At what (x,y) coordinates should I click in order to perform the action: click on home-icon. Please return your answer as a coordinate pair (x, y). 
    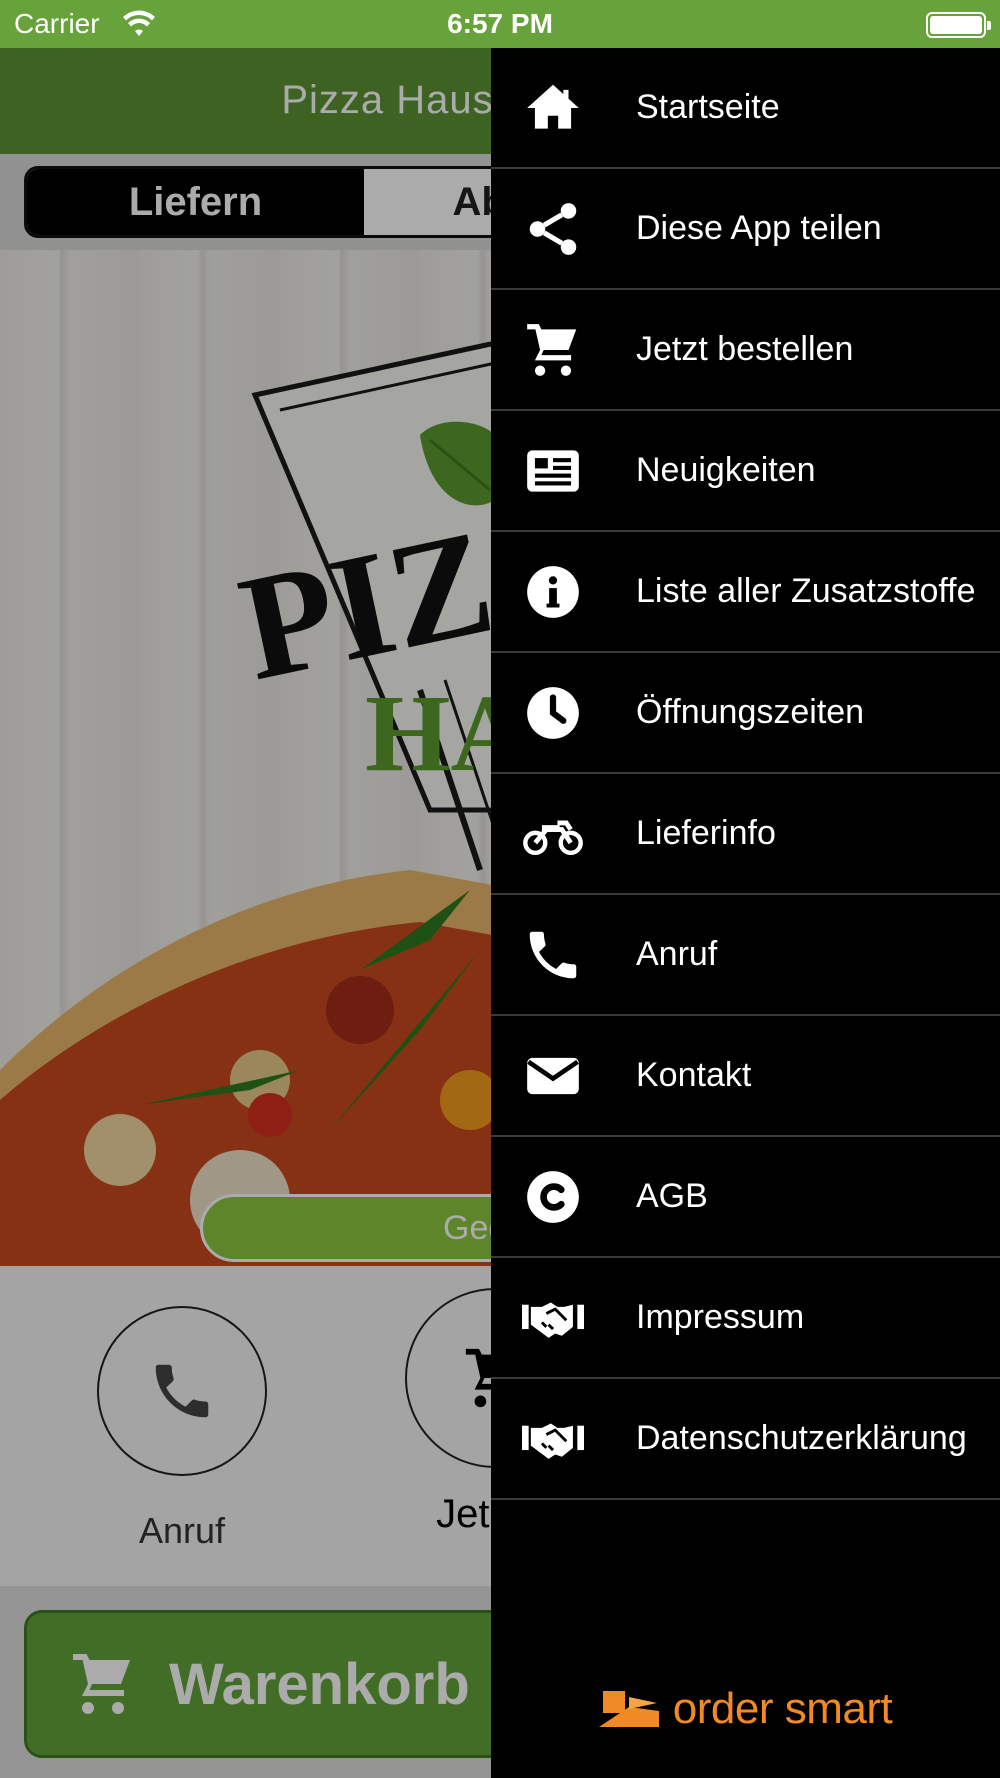
    Looking at the image, I should click on (553, 106).